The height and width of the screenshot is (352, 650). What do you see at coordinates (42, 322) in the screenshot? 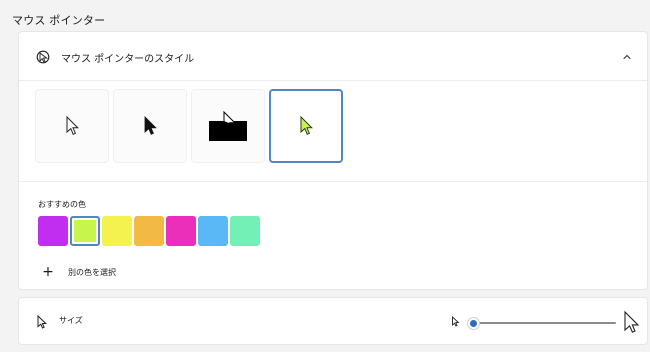
I see `pointer-size-icon` at bounding box center [42, 322].